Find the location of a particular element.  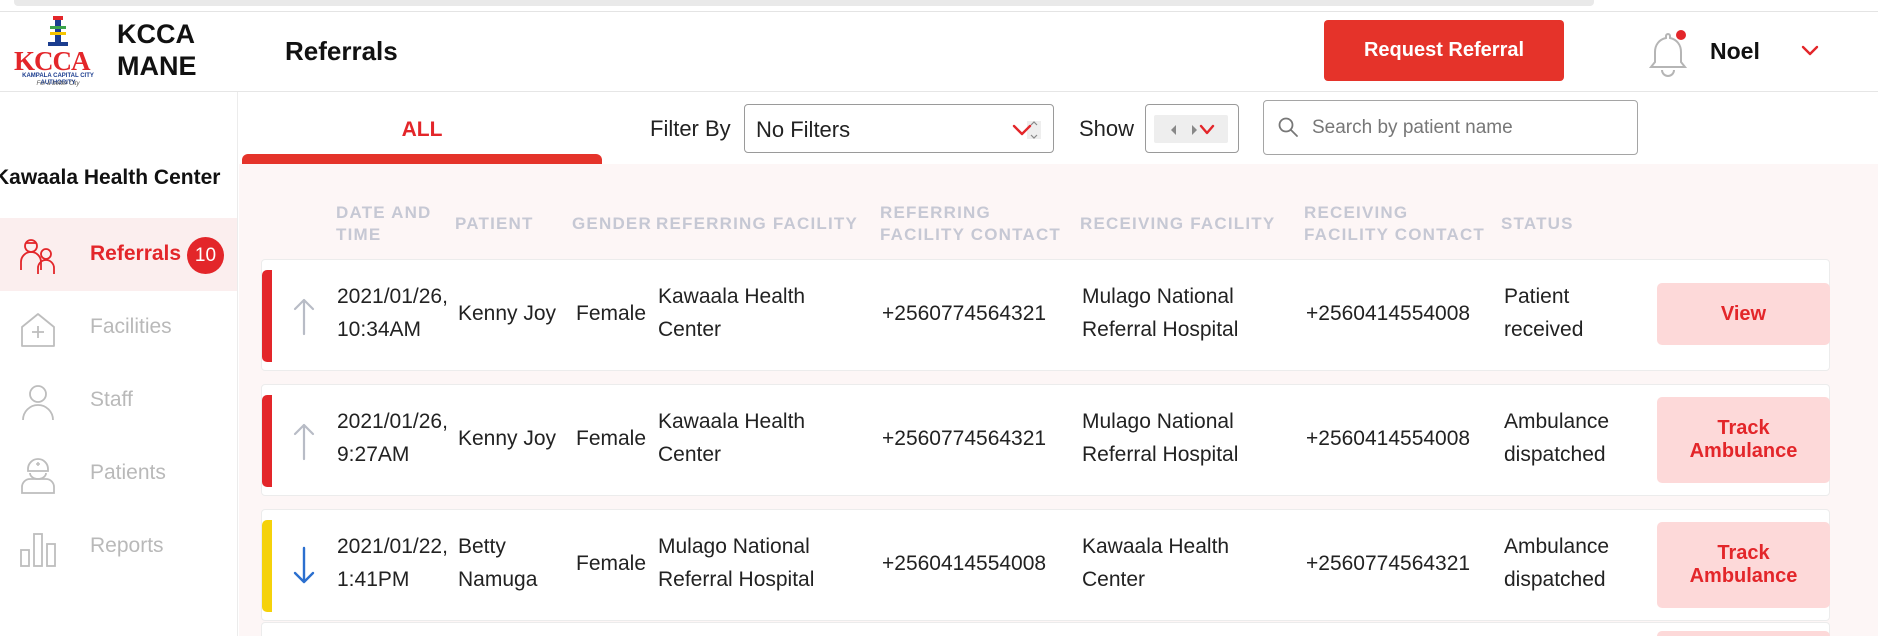

tab-all-label: ALL is located at coordinates (422, 129).